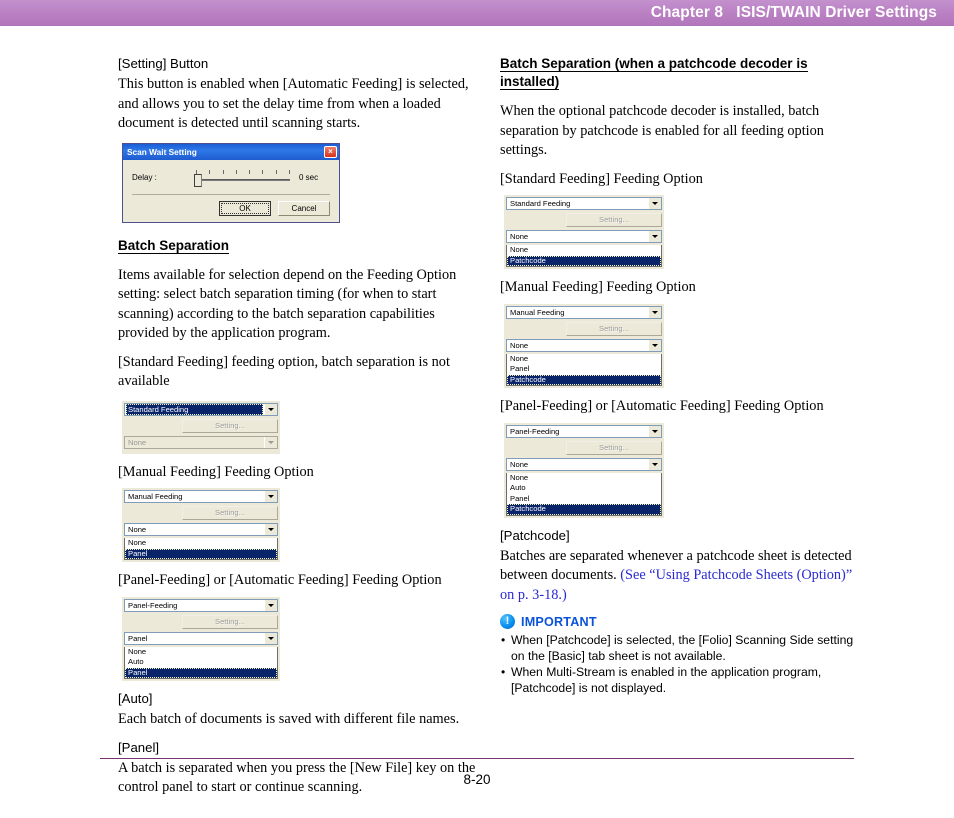  Describe the element at coordinates (304, 208) in the screenshot. I see `cancel-button: Cancel` at that location.